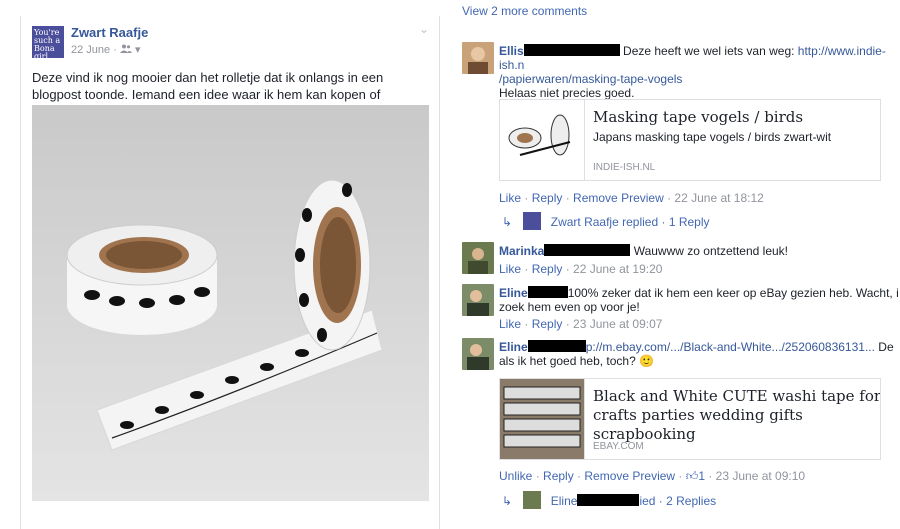 The height and width of the screenshot is (529, 900). Describe the element at coordinates (569, 307) in the screenshot. I see `comment-text-line: zoek hem even op voor je!` at that location.